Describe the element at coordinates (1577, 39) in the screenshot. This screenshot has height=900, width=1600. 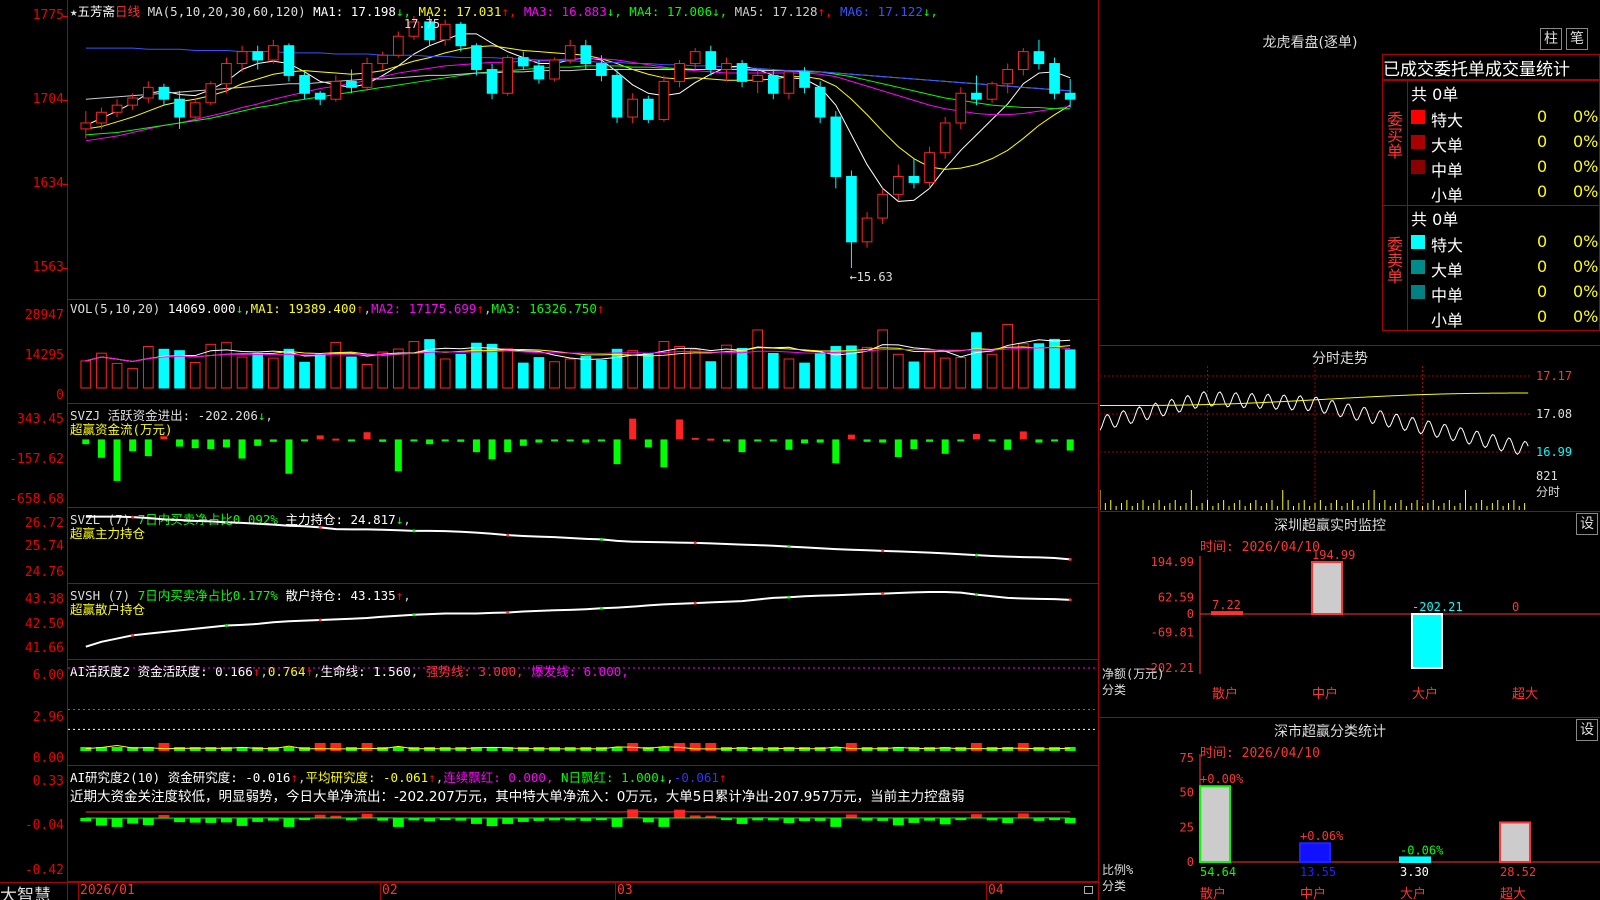
I see `order-view-tab: 笔` at that location.